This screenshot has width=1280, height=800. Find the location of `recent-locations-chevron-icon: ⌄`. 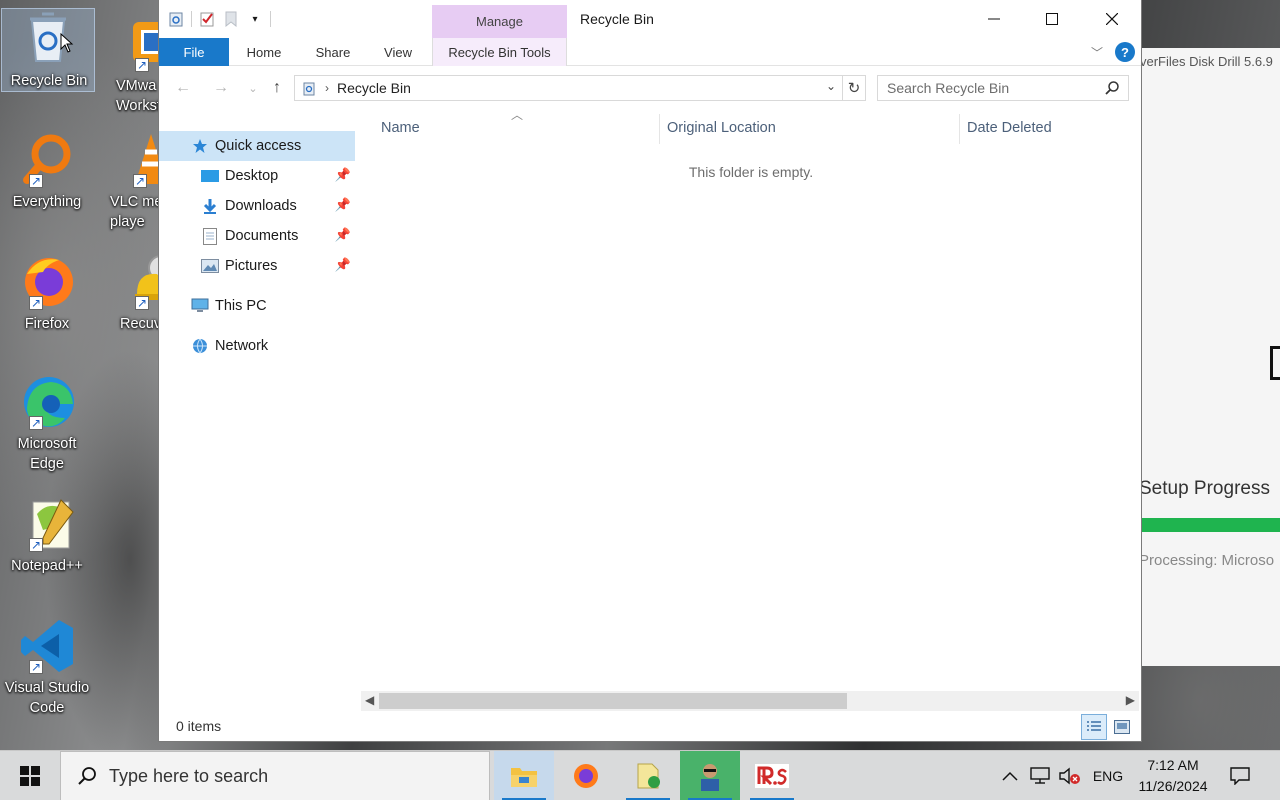

recent-locations-chevron-icon: ⌄ is located at coordinates (253, 88).